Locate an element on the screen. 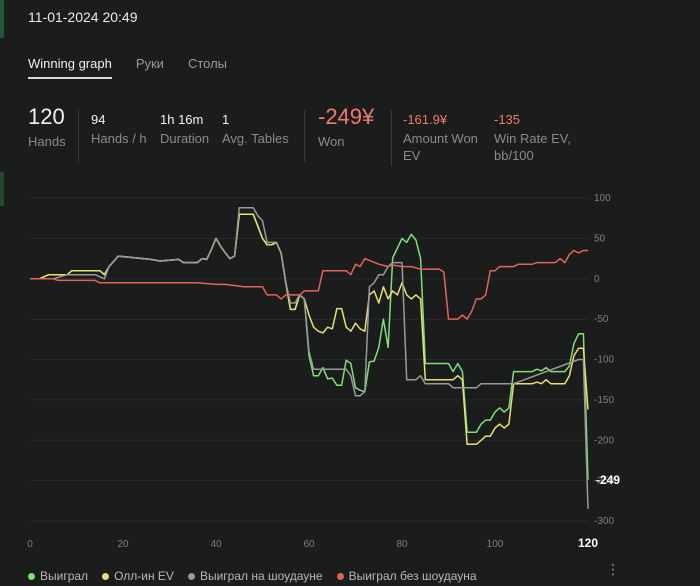  stat-duration-value: 1h 16m is located at coordinates (182, 119).